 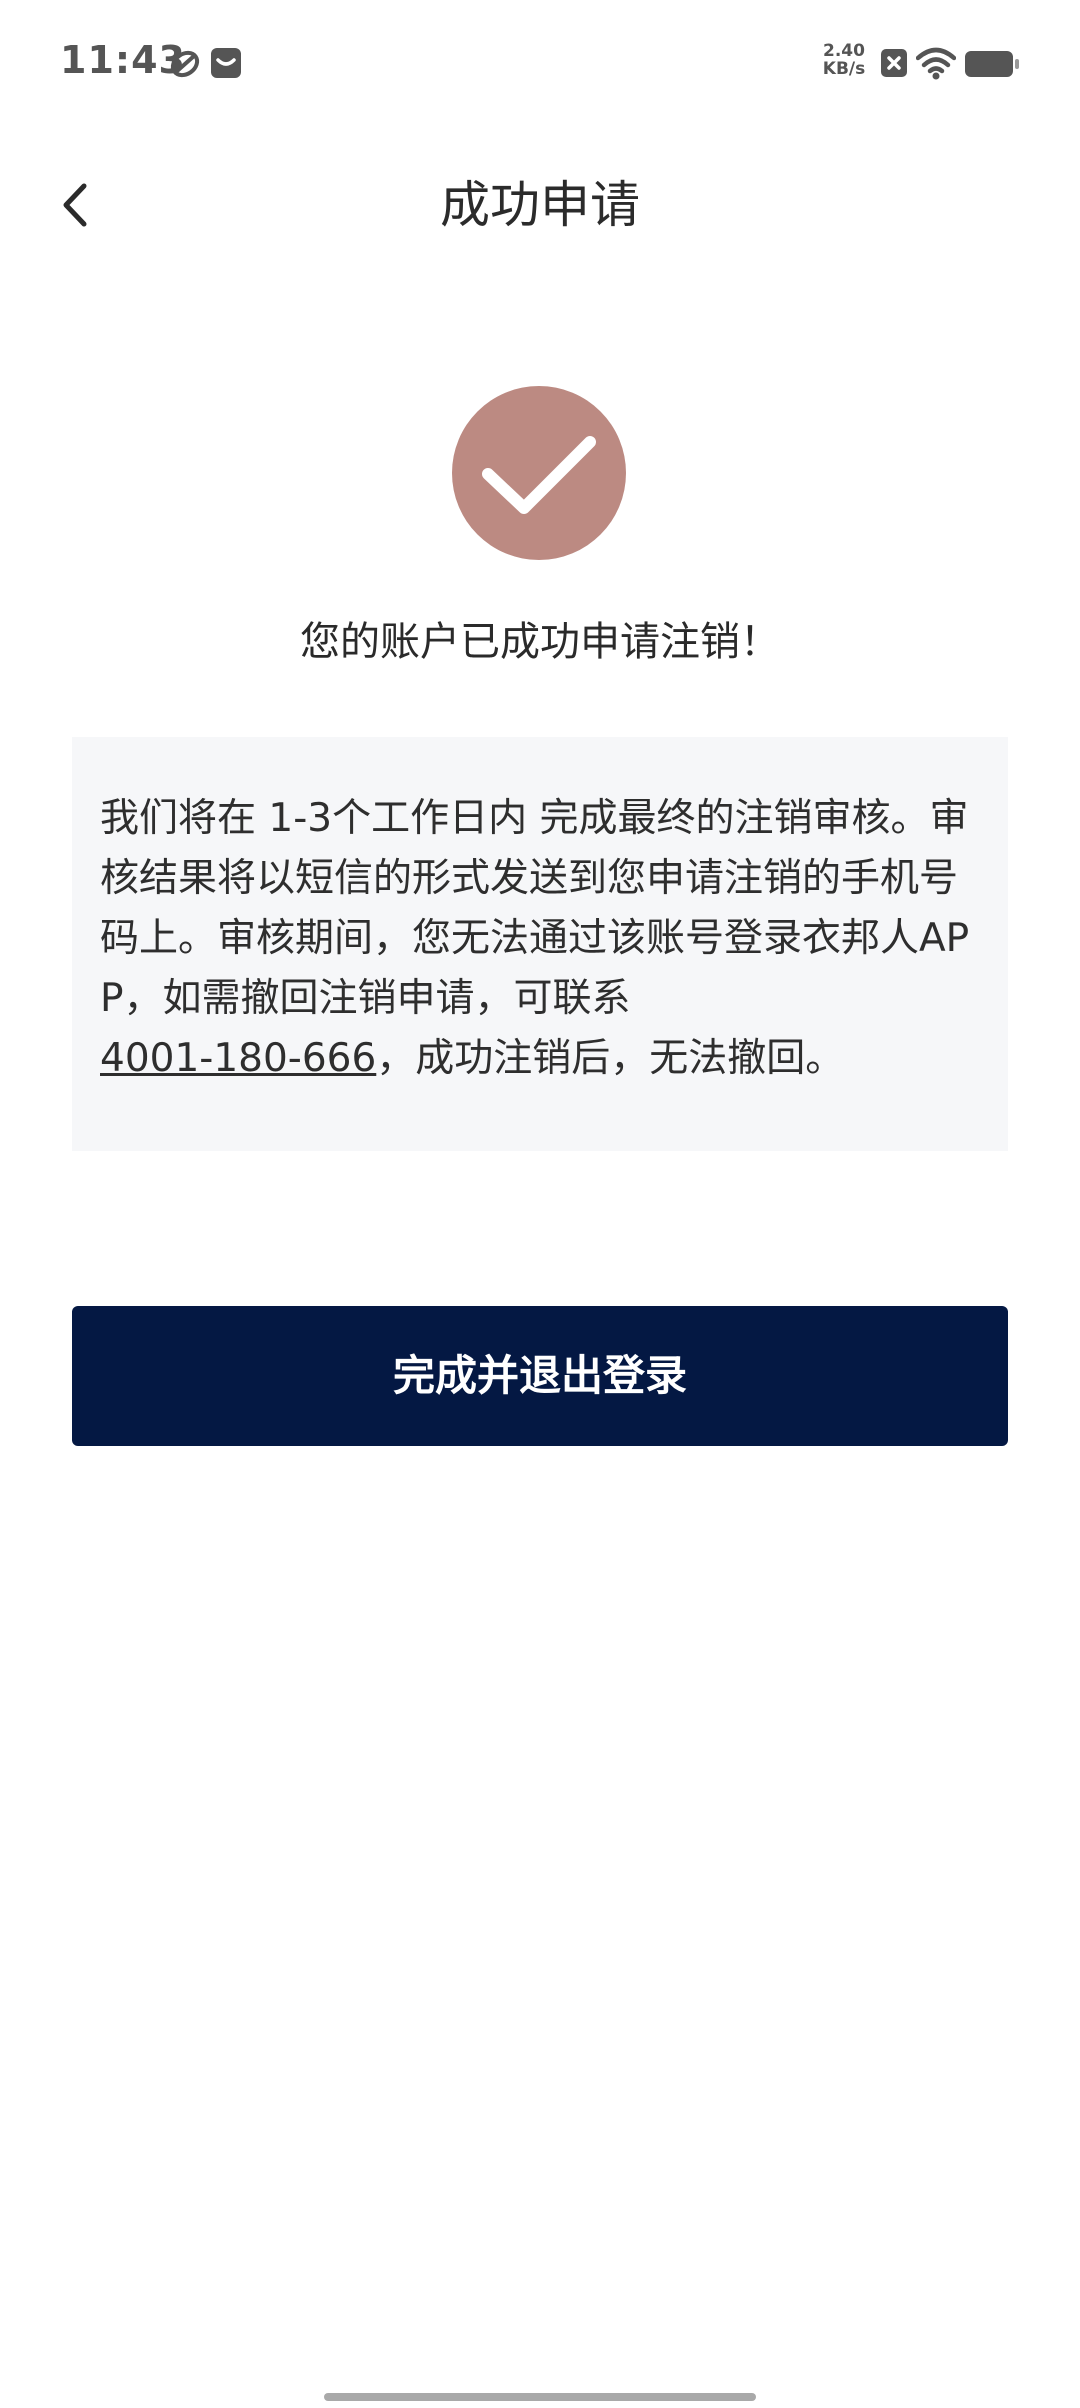 I want to click on check-circle-icon, so click(x=539, y=473).